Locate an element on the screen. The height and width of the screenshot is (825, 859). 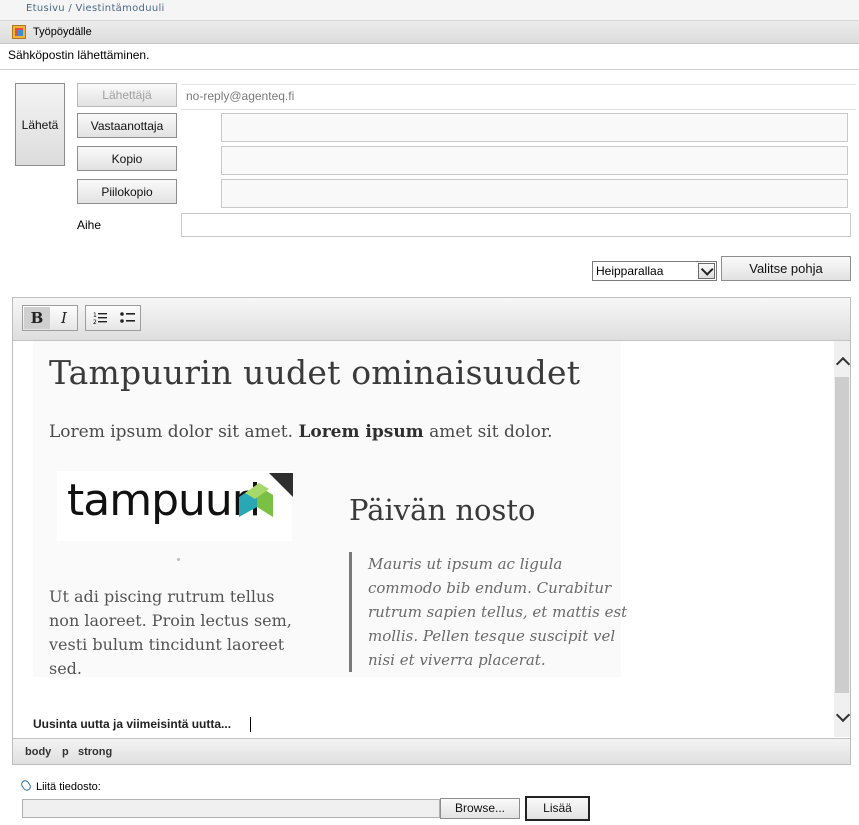
bcc-field is located at coordinates (534, 193).